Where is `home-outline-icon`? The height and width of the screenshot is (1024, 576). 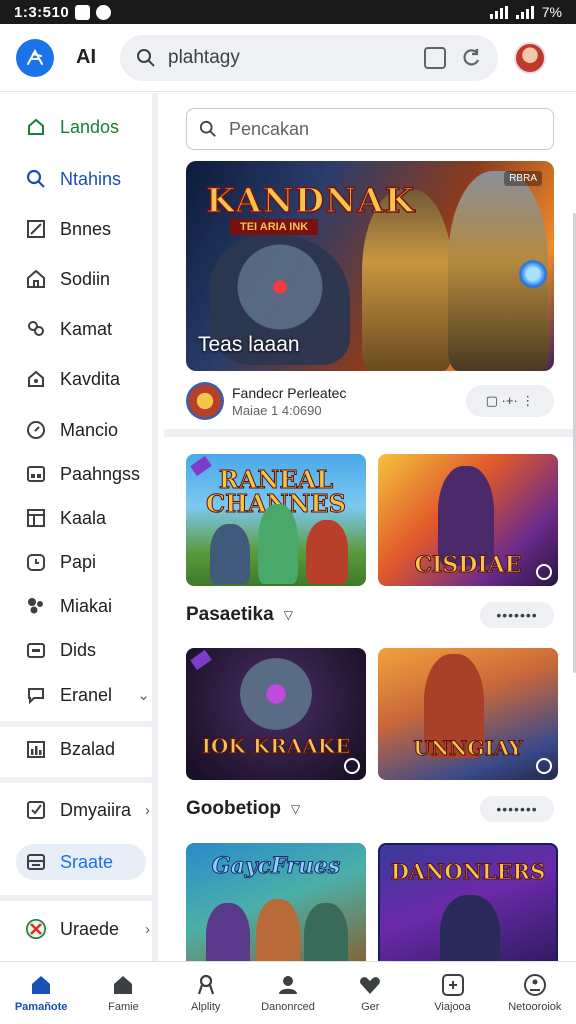
home-outline-icon is located at coordinates (36, 127).